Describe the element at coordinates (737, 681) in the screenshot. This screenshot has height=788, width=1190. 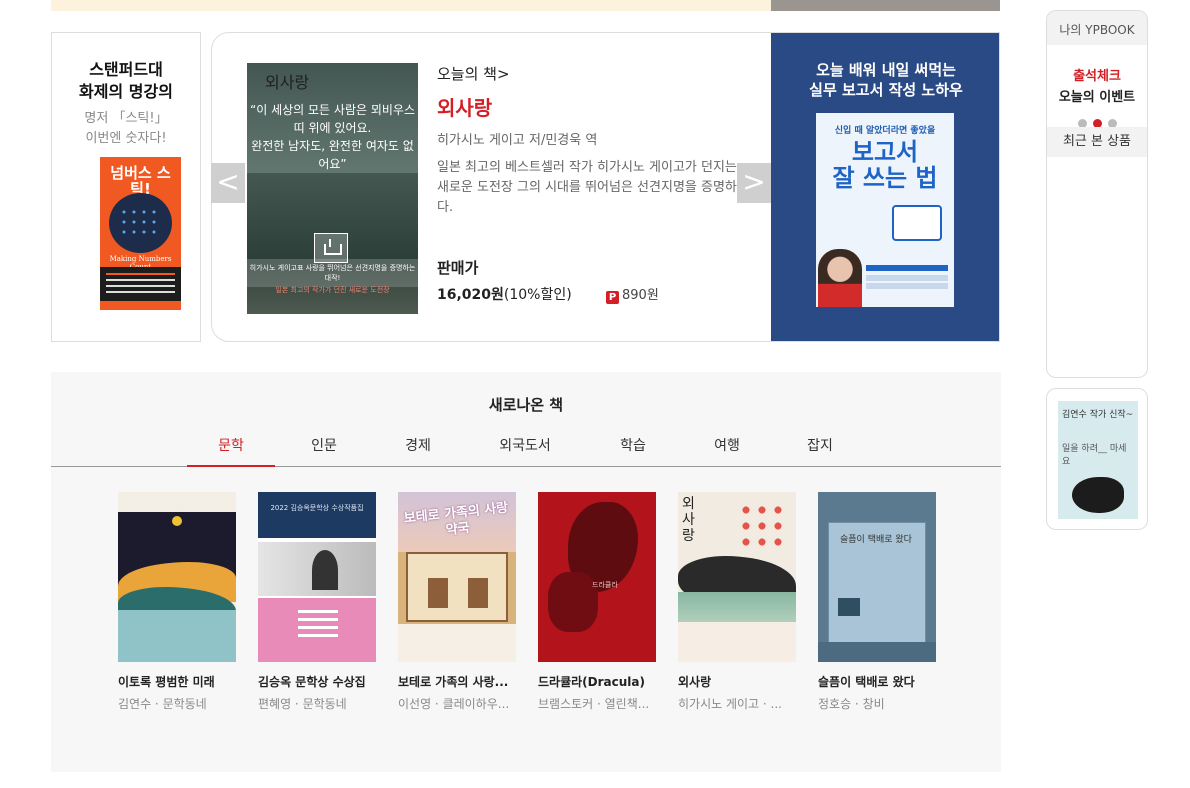
I see `book-title: 외사랑` at that location.